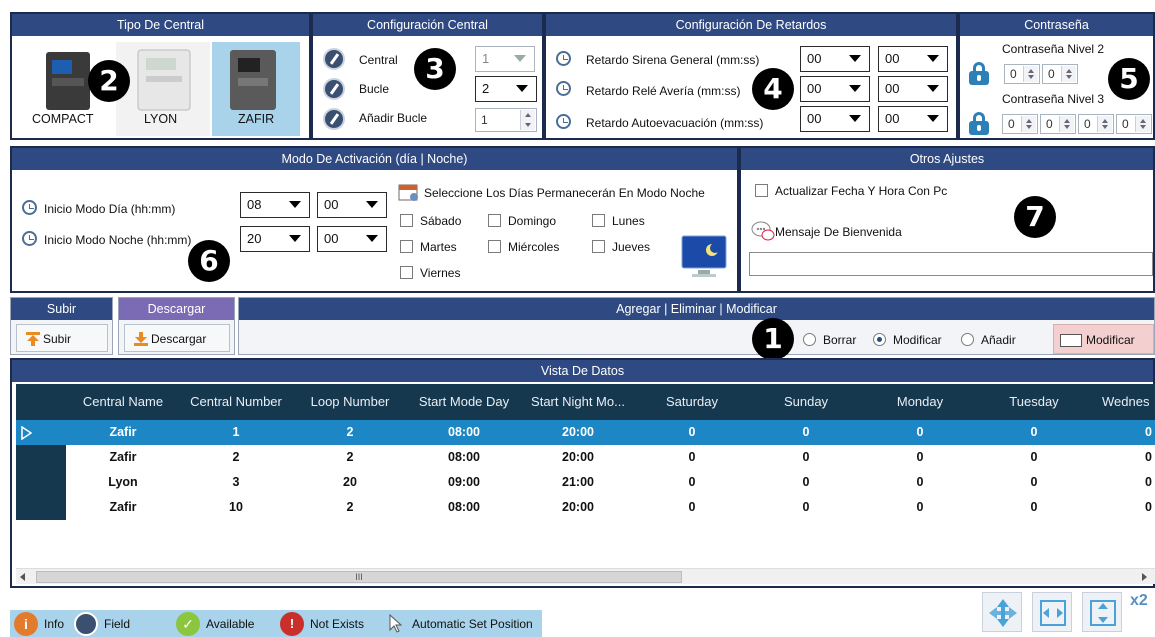  Describe the element at coordinates (359, 577) in the screenshot. I see `scroll-thumb: III` at that location.